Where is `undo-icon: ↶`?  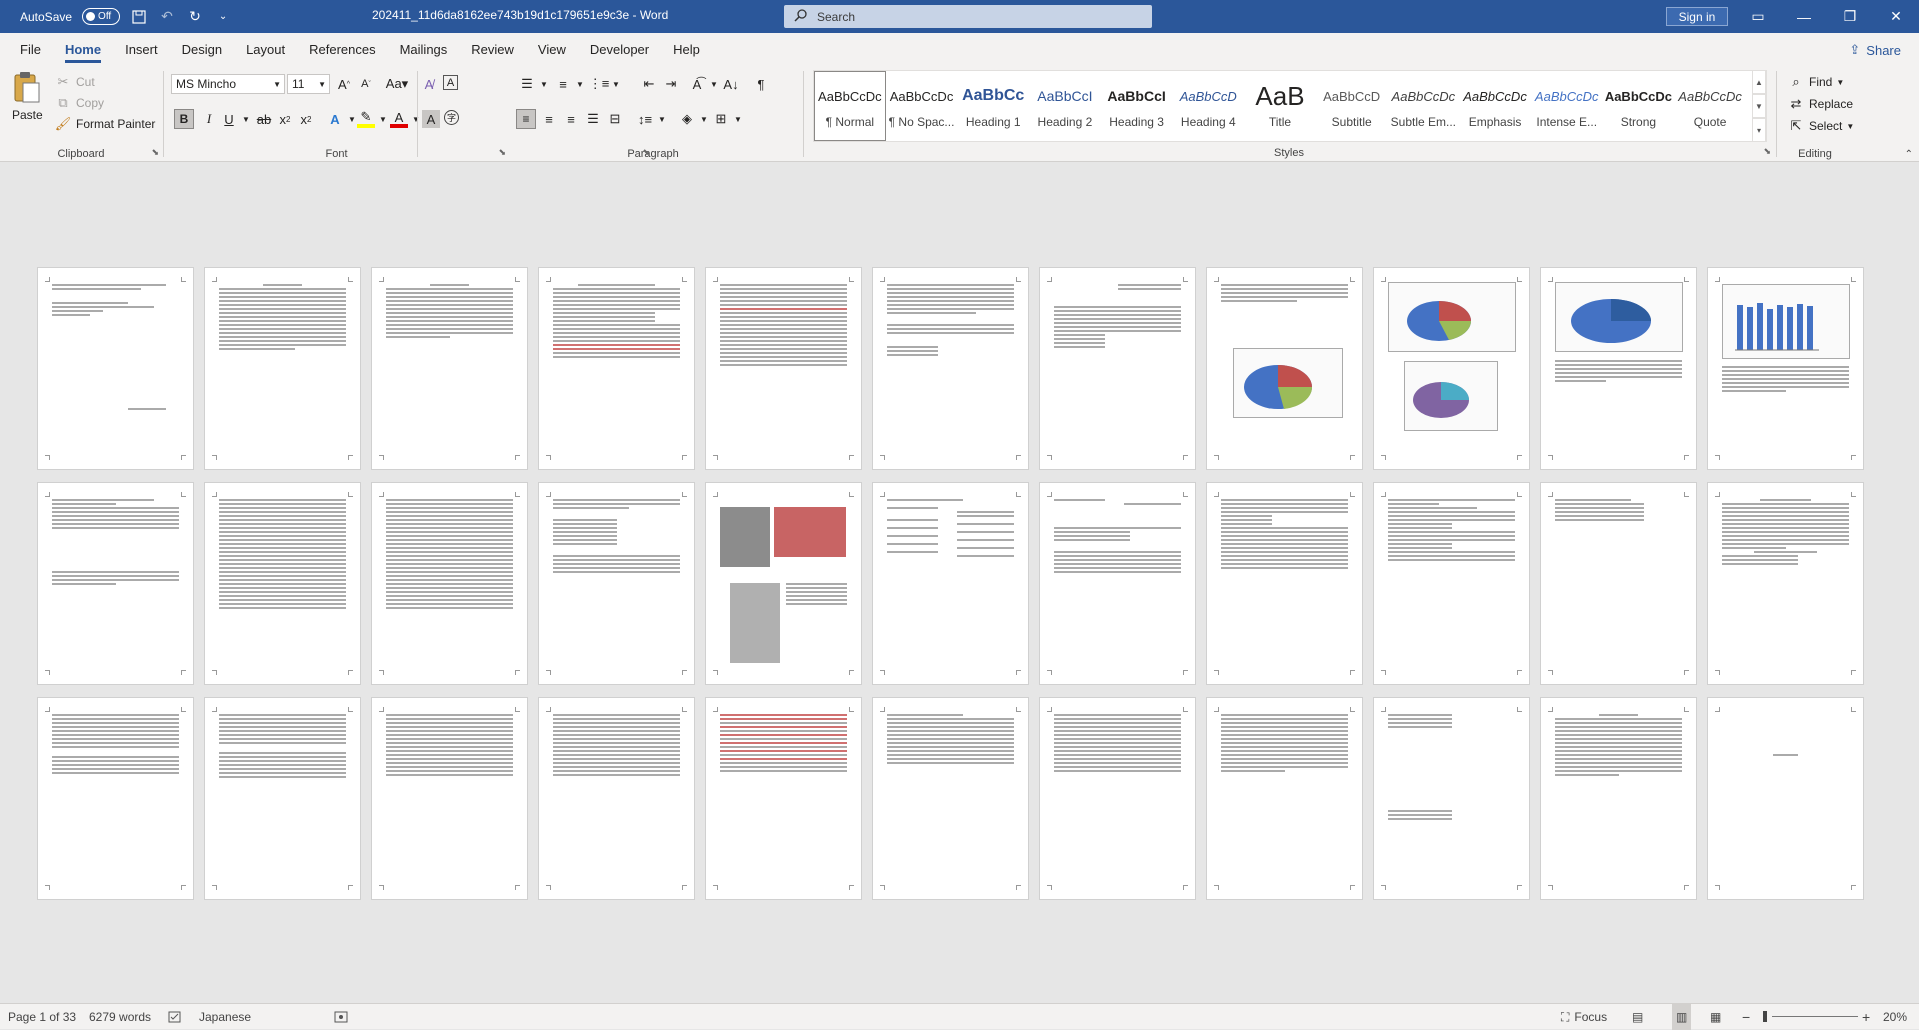 undo-icon: ↶ is located at coordinates (167, 17).